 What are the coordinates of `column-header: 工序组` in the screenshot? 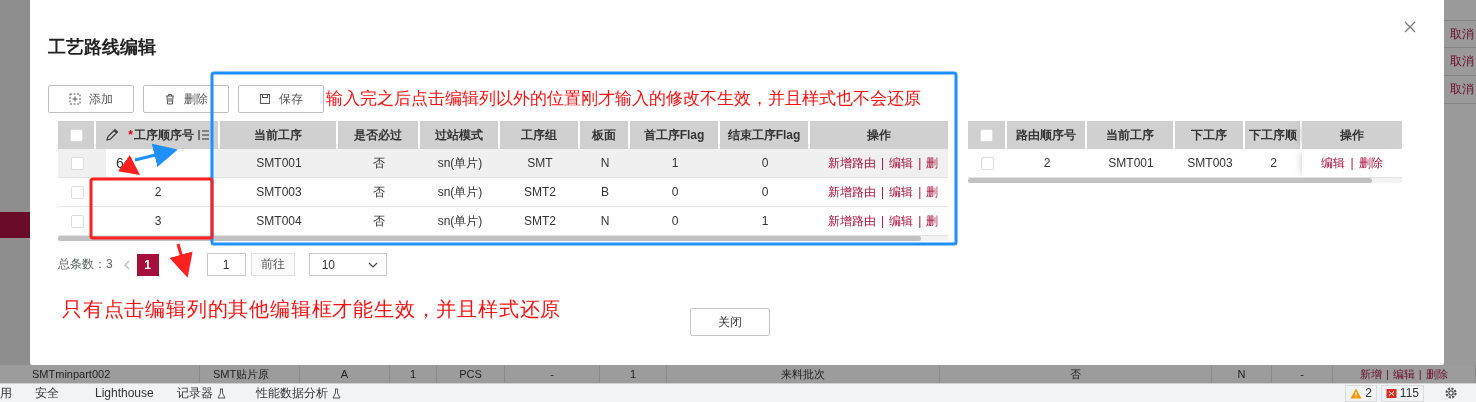 It's located at (539, 135).